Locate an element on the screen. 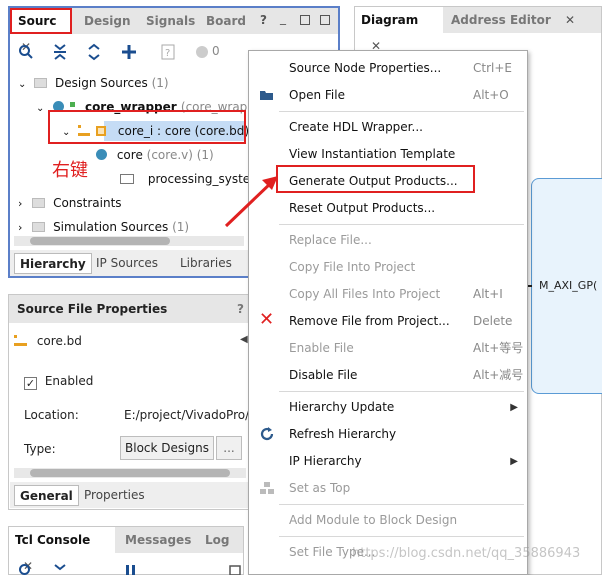 This screenshot has height=575, width=602. folder-open-icon is located at coordinates (266, 95).